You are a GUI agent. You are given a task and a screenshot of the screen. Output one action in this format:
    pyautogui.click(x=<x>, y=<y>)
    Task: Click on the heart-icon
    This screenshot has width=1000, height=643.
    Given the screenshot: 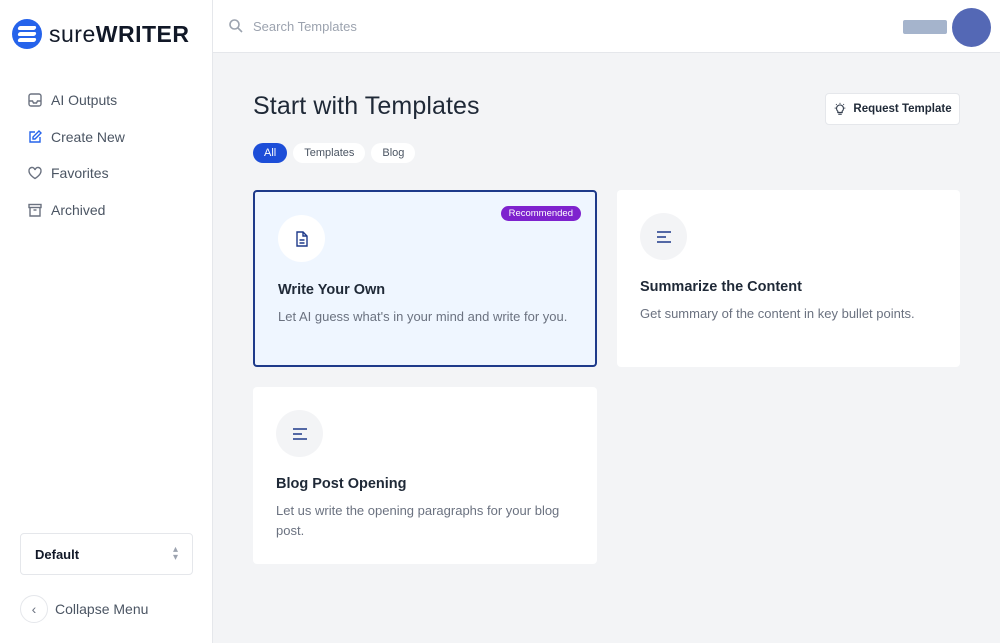 What is the action you would take?
    pyautogui.click(x=35, y=173)
    